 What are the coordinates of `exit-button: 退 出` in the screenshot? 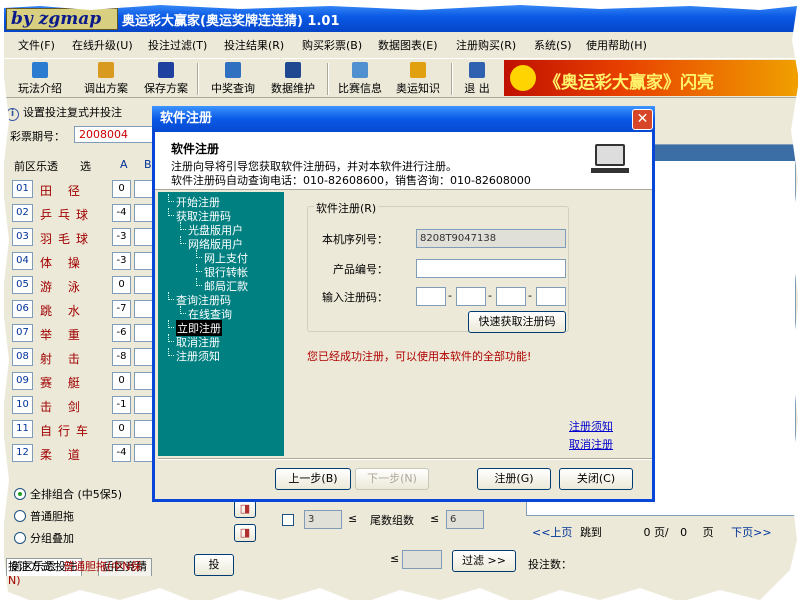 It's located at (477, 79).